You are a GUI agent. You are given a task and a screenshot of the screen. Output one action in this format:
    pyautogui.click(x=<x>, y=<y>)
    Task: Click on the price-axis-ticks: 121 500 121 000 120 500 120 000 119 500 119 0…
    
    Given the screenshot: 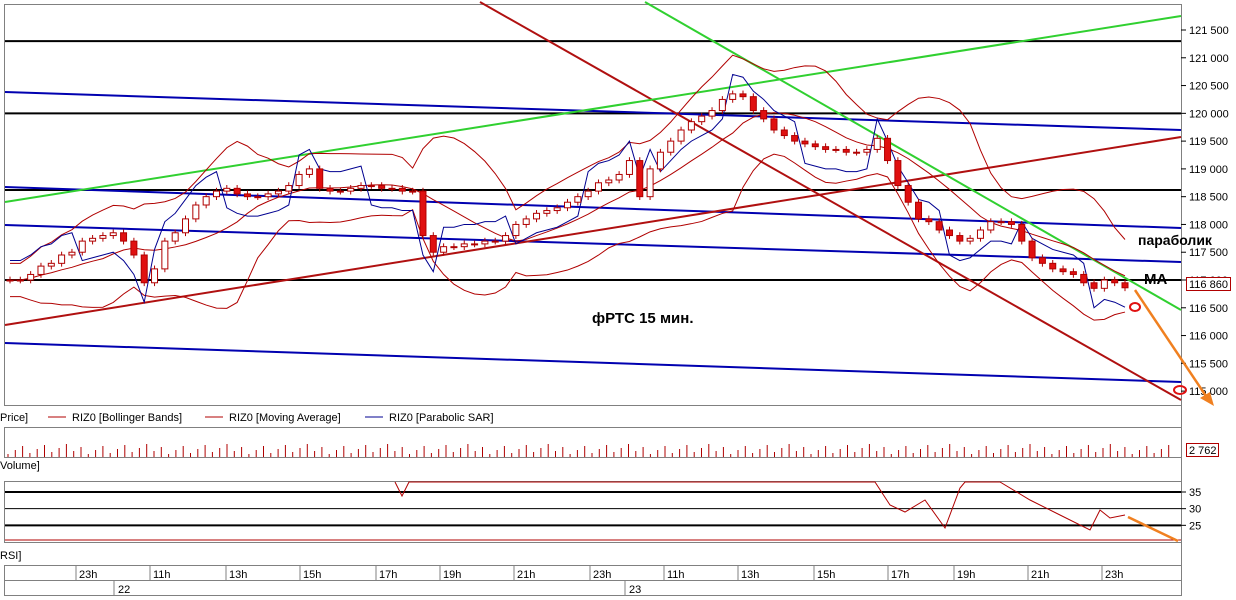 What is the action you would take?
    pyautogui.click(x=1205, y=211)
    